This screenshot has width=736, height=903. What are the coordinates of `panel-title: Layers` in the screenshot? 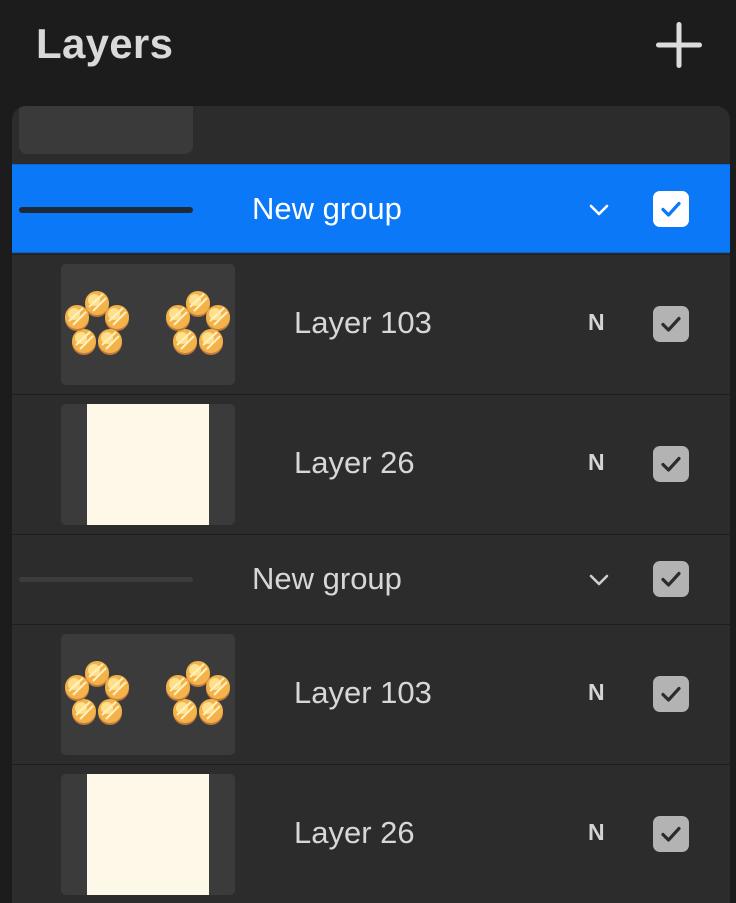 It's located at (105, 43).